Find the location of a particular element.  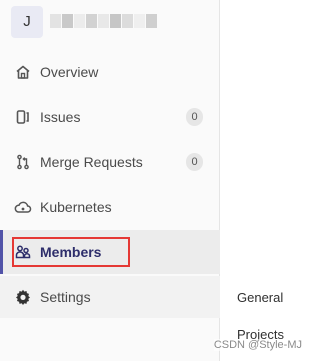

sidebar-item-issues: Issues 0 is located at coordinates (110, 117).